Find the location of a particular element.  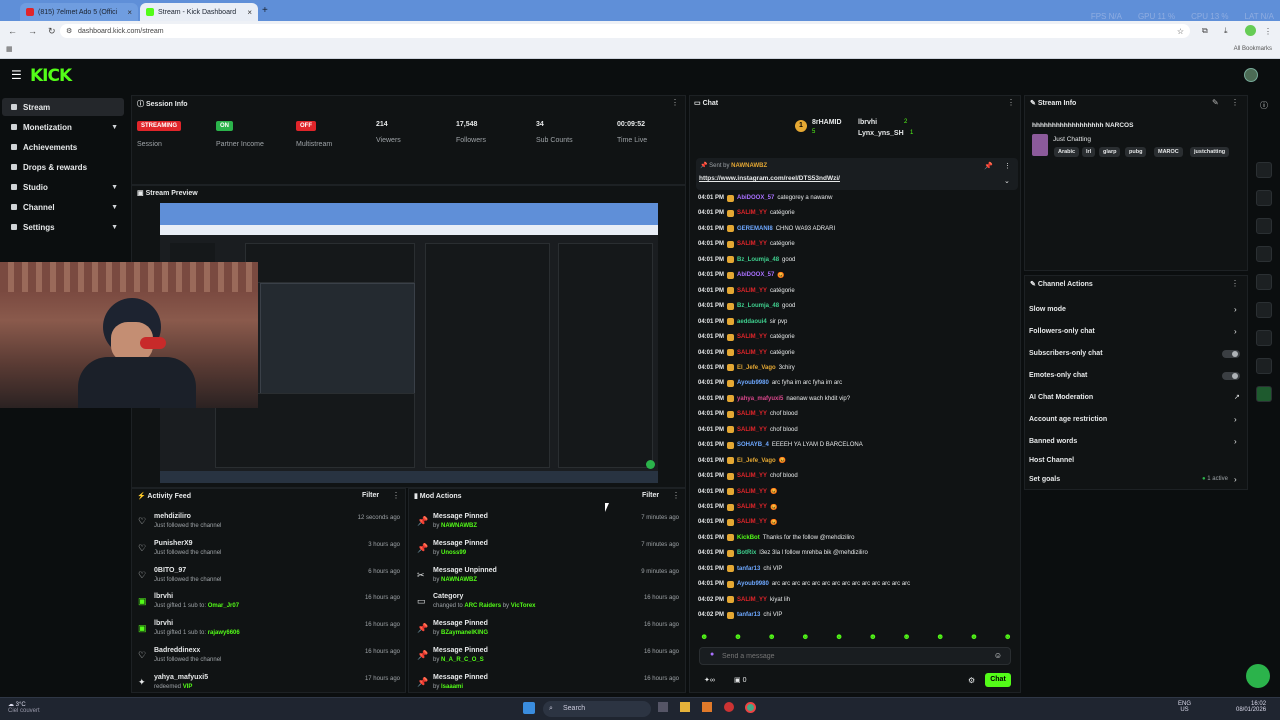

floating-chat-button is located at coordinates (1258, 676).